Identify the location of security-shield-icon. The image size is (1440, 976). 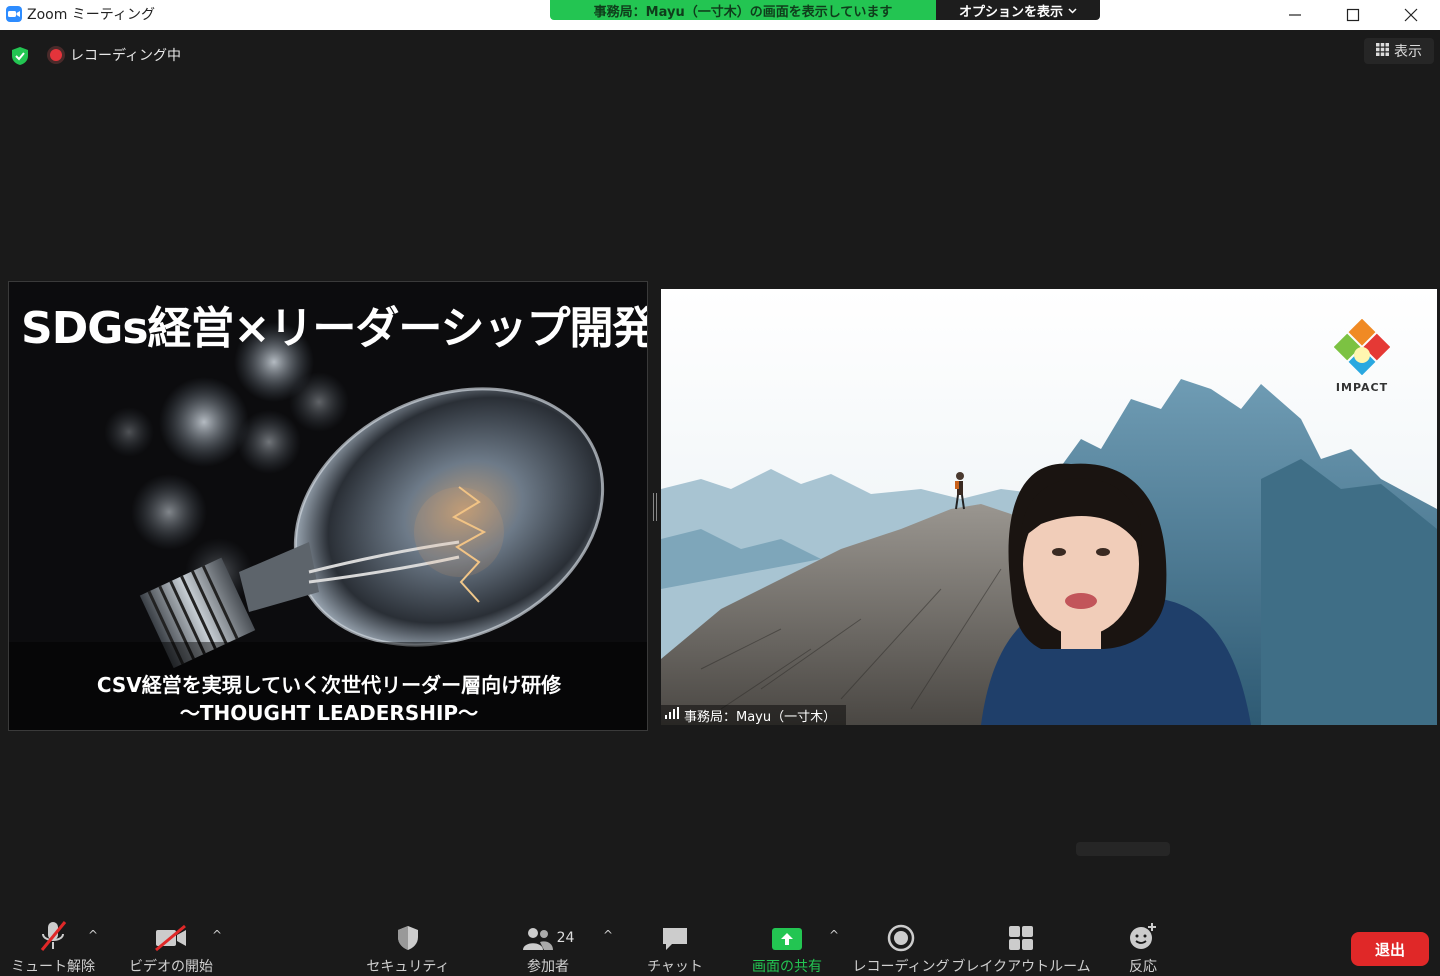
(408, 935).